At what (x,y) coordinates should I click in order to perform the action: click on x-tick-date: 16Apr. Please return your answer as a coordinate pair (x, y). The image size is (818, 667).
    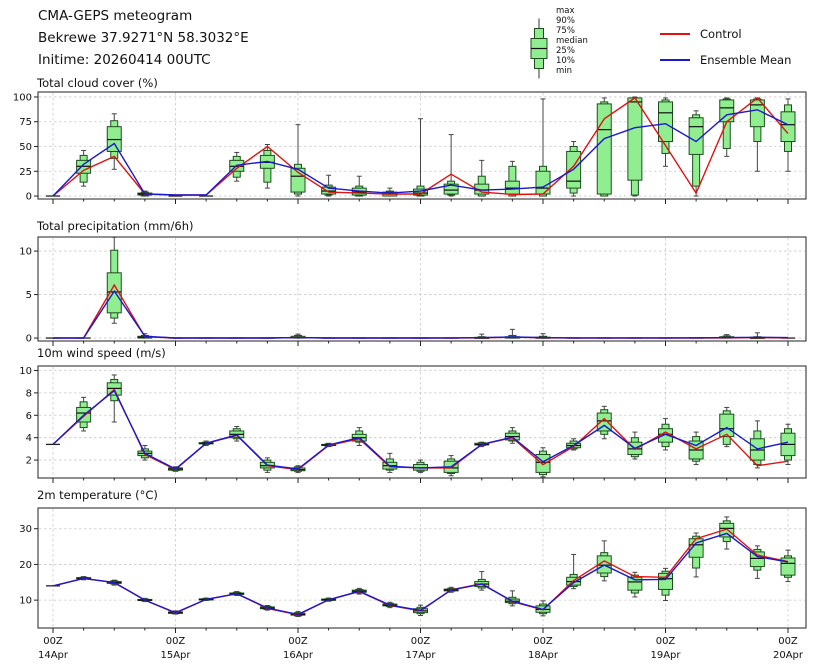
    Looking at the image, I should click on (298, 655).